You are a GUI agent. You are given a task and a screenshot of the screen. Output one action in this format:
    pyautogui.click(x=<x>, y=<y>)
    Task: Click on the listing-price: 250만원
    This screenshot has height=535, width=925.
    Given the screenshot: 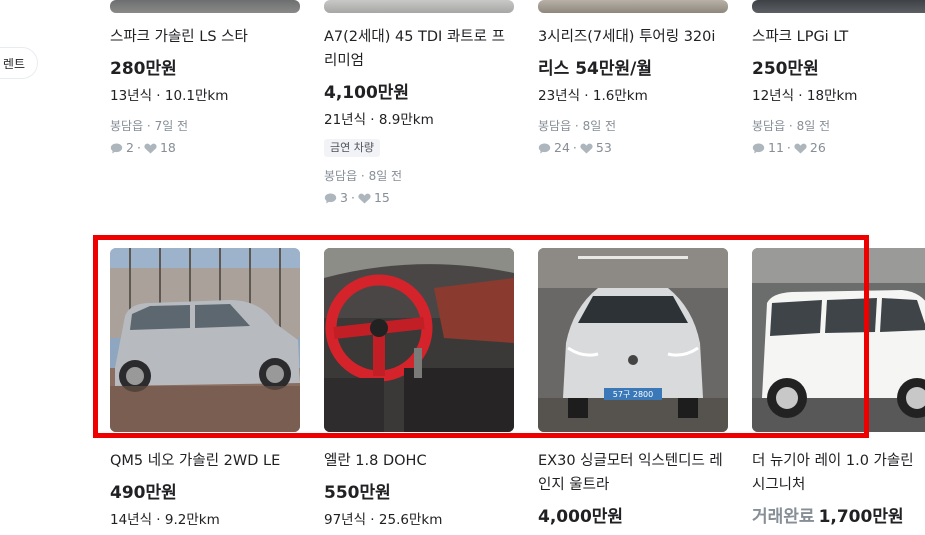 What is the action you would take?
    pyautogui.click(x=785, y=69)
    